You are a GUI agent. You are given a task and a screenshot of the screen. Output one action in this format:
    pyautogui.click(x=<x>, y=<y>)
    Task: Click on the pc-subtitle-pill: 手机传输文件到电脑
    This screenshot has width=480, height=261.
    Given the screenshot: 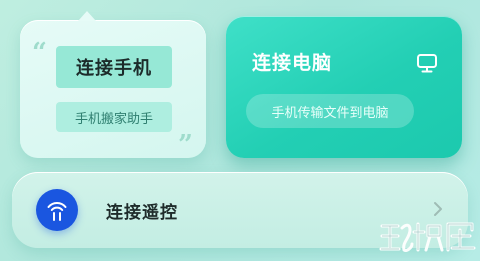 What is the action you would take?
    pyautogui.click(x=330, y=111)
    